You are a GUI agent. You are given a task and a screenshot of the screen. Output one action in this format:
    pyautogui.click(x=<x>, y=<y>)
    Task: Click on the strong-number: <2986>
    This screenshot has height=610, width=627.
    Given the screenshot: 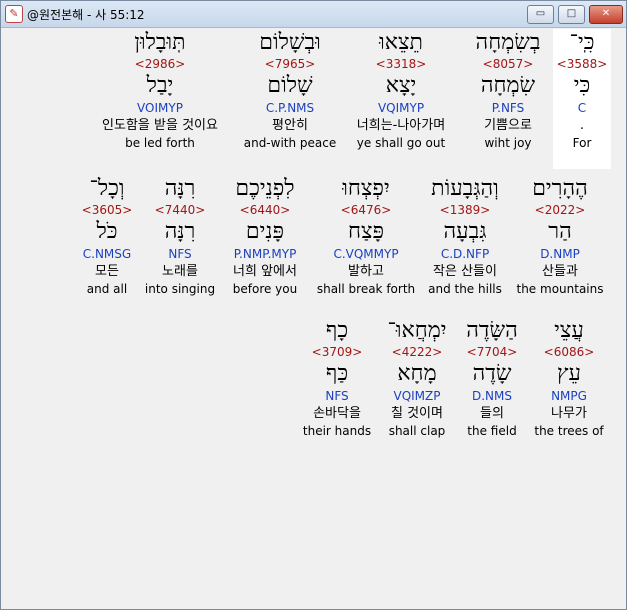 What is the action you would take?
    pyautogui.click(x=160, y=64)
    